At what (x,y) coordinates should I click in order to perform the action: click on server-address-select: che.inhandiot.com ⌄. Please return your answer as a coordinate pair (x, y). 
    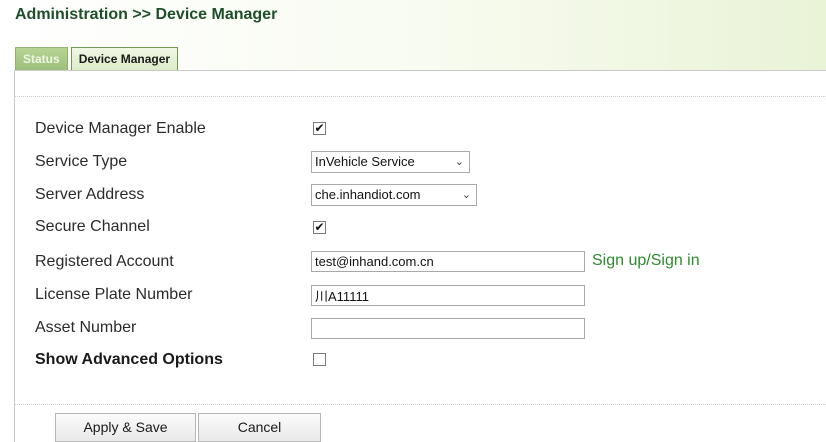
    Looking at the image, I should click on (394, 195).